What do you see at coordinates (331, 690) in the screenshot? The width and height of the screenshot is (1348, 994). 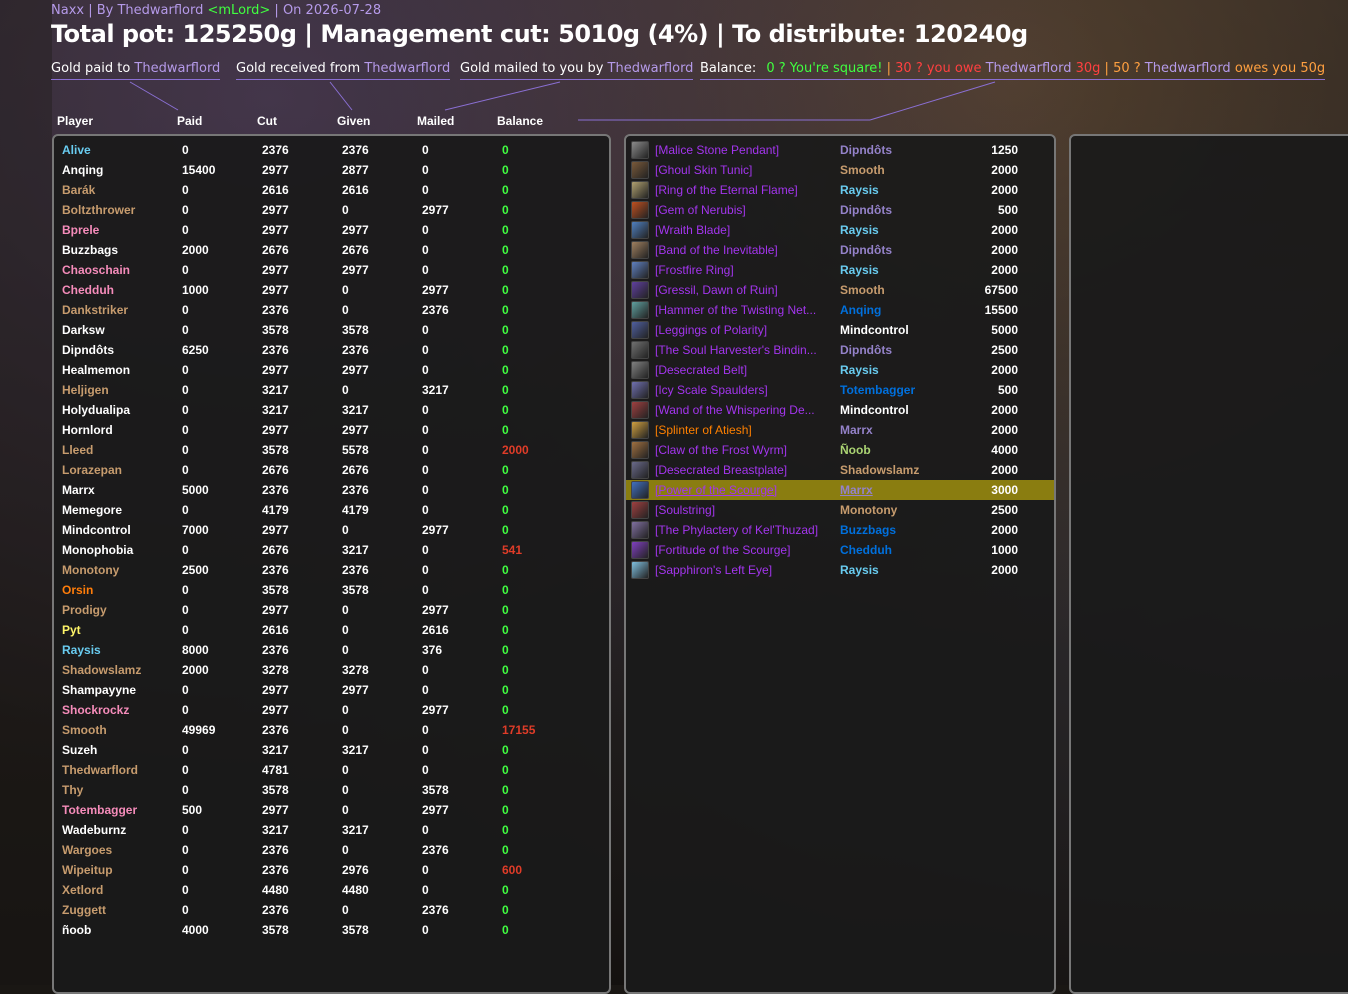 I see `table-row: Shampayyne 0 2977 2977 0 0` at bounding box center [331, 690].